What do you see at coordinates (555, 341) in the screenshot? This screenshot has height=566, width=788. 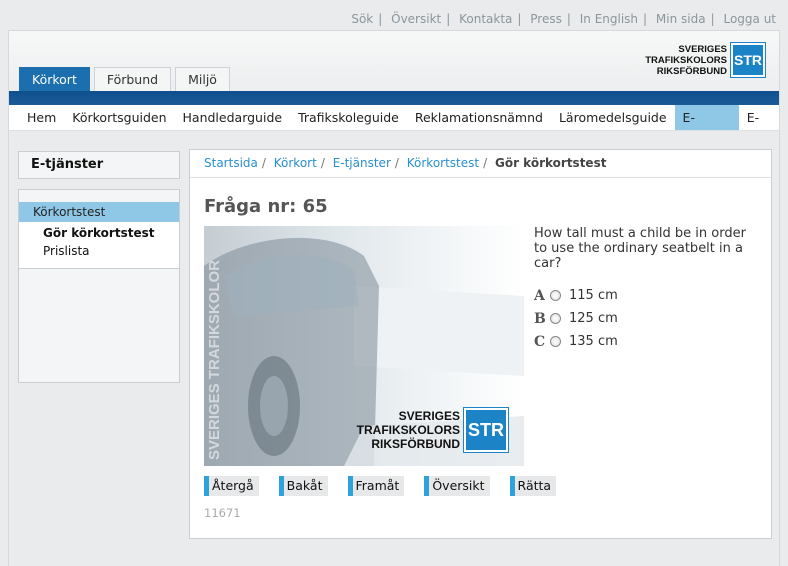 I see `option-c-radio` at bounding box center [555, 341].